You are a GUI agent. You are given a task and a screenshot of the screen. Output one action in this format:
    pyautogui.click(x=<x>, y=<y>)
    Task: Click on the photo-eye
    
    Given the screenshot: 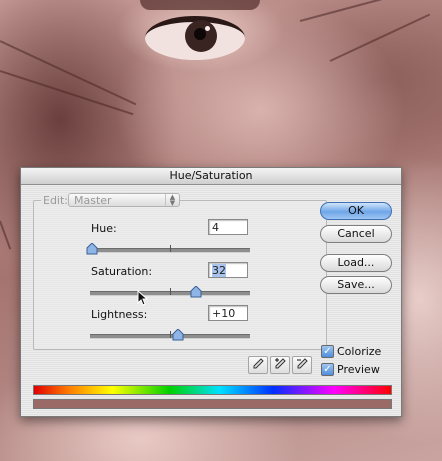 What is the action you would take?
    pyautogui.click(x=197, y=36)
    